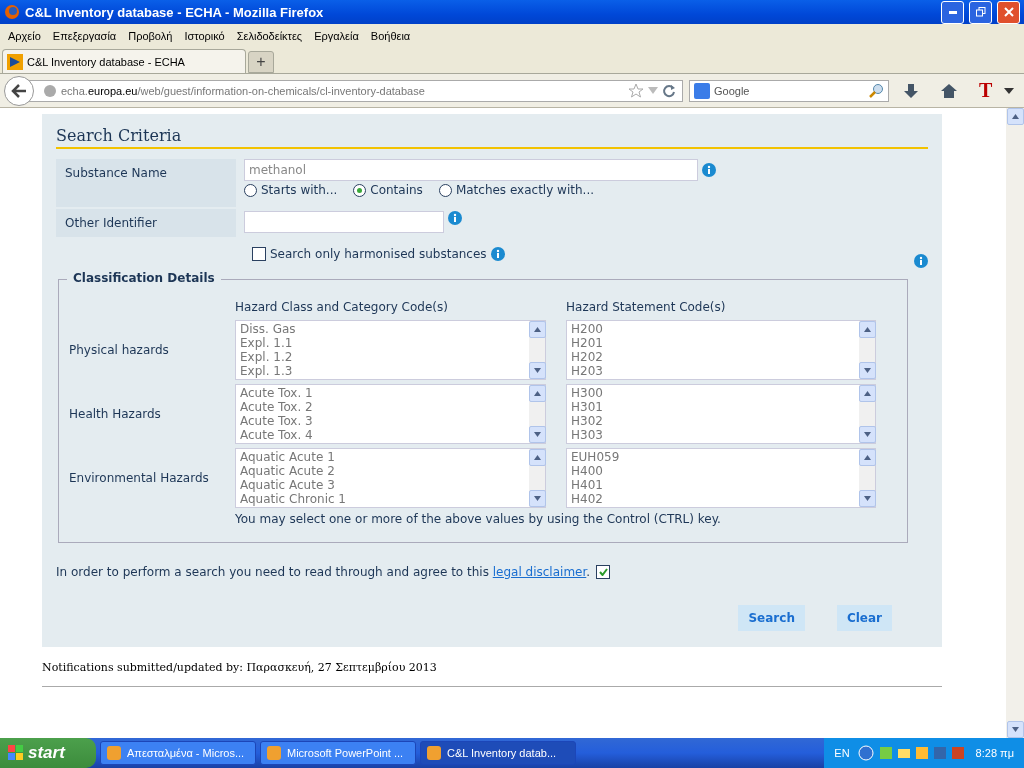 This screenshot has width=1024, height=768. I want to click on list-box: H300 H301 H302 H303, so click(721, 414).